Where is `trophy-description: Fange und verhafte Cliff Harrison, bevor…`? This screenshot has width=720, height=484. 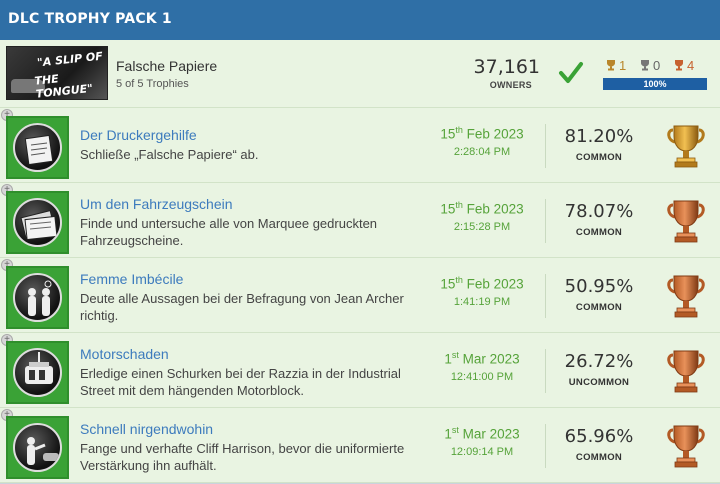 trophy-description: Fange und verhafte Cliff Harrison, bevor… is located at coordinates (242, 457).